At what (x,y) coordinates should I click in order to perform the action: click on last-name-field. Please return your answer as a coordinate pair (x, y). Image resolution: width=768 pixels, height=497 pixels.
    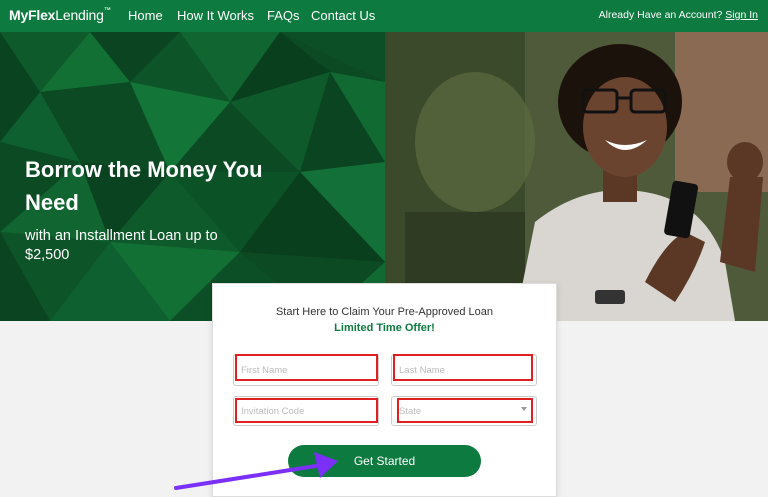
    Looking at the image, I should click on (464, 370).